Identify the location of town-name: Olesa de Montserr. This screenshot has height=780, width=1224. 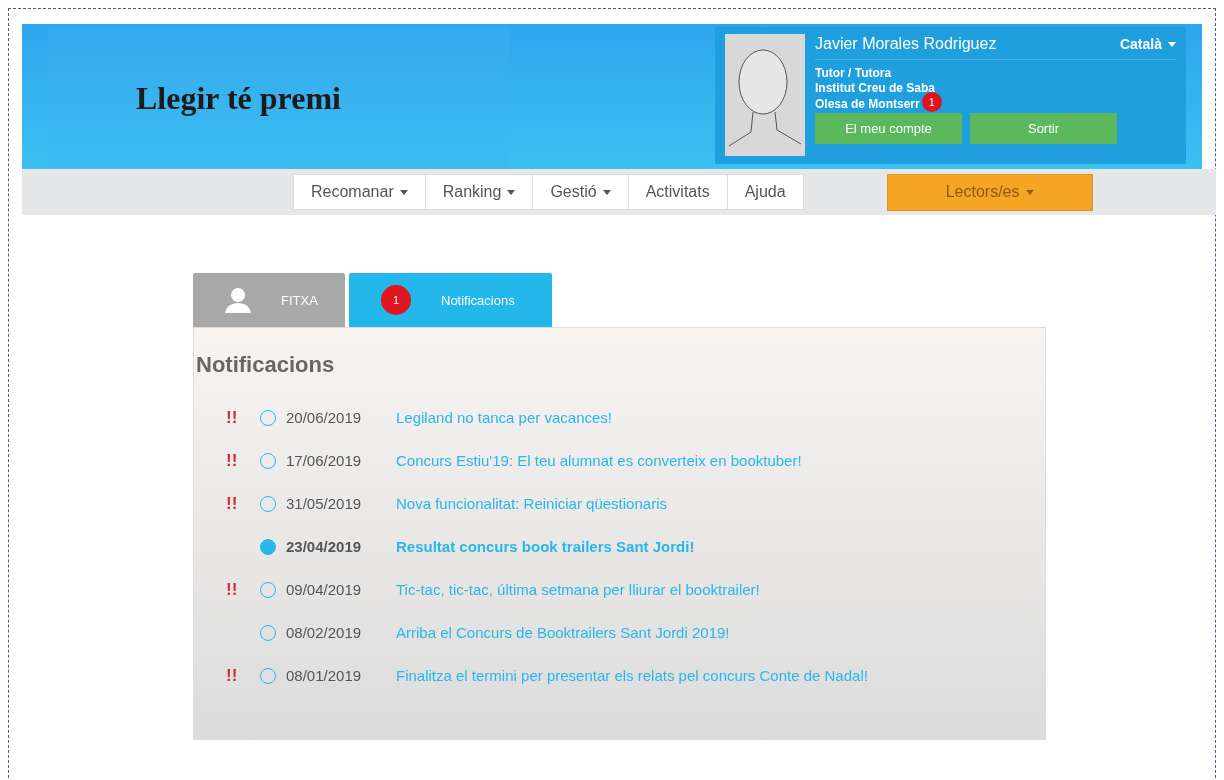
(867, 104).